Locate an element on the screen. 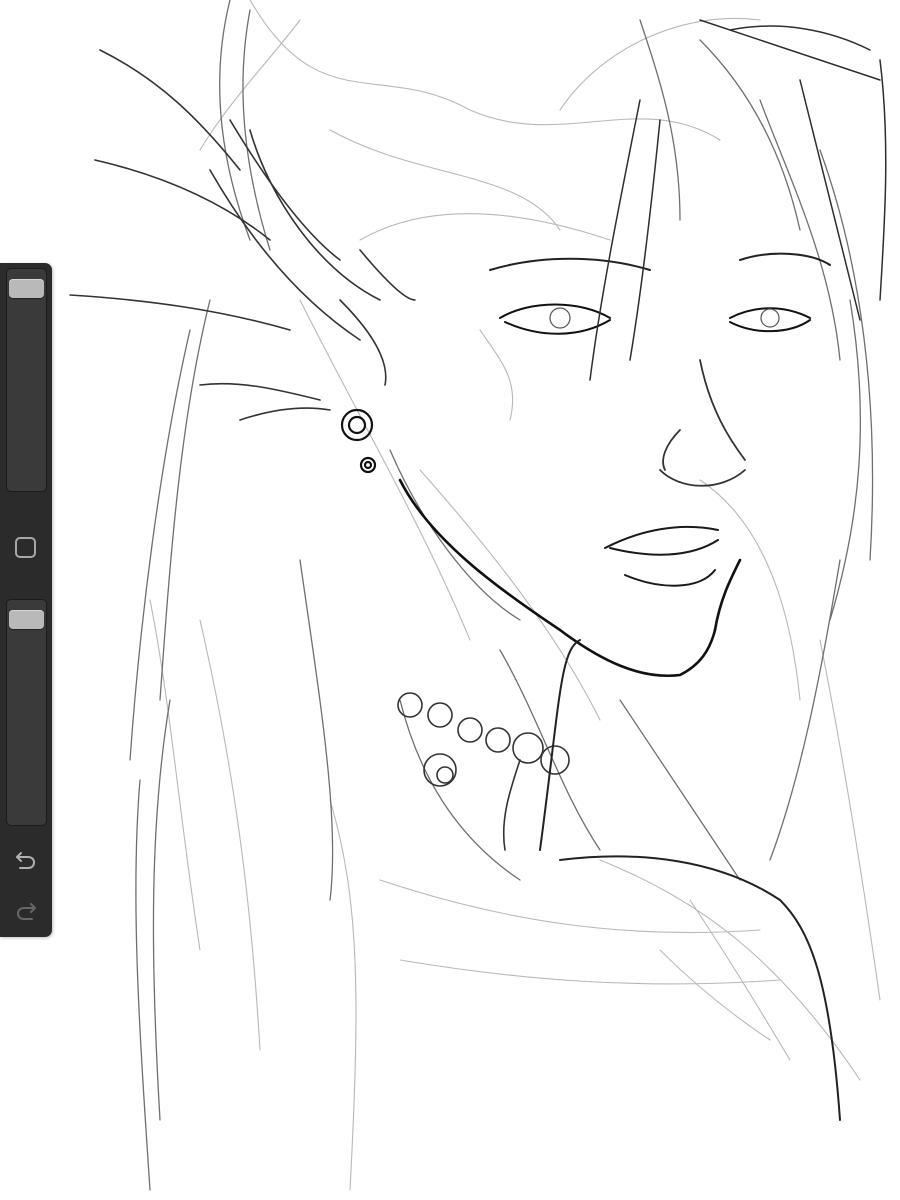 This screenshot has height=1200, width=900. redo-button is located at coordinates (26, 910).